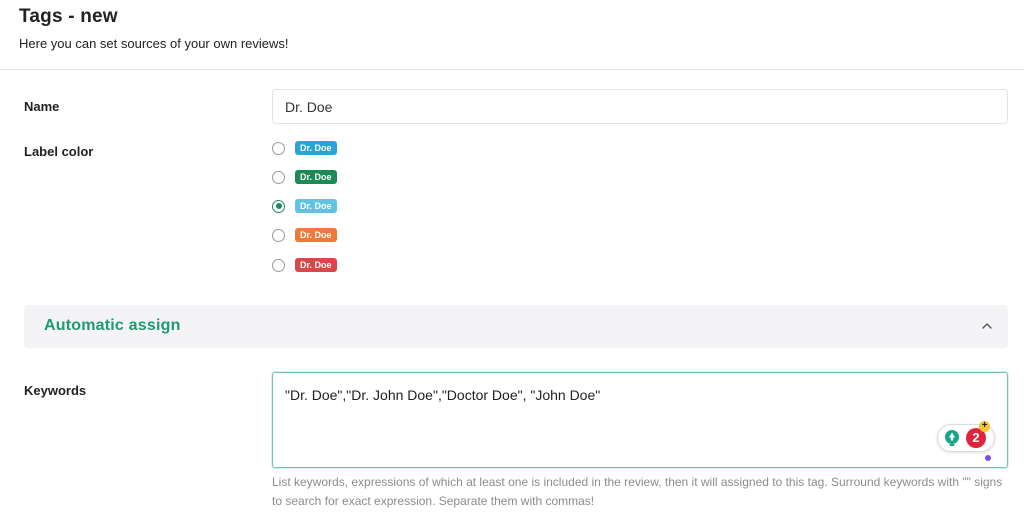 The height and width of the screenshot is (513, 1024). Describe the element at coordinates (516, 326) in the screenshot. I see `automatic-assign-section: Automatic assign` at that location.